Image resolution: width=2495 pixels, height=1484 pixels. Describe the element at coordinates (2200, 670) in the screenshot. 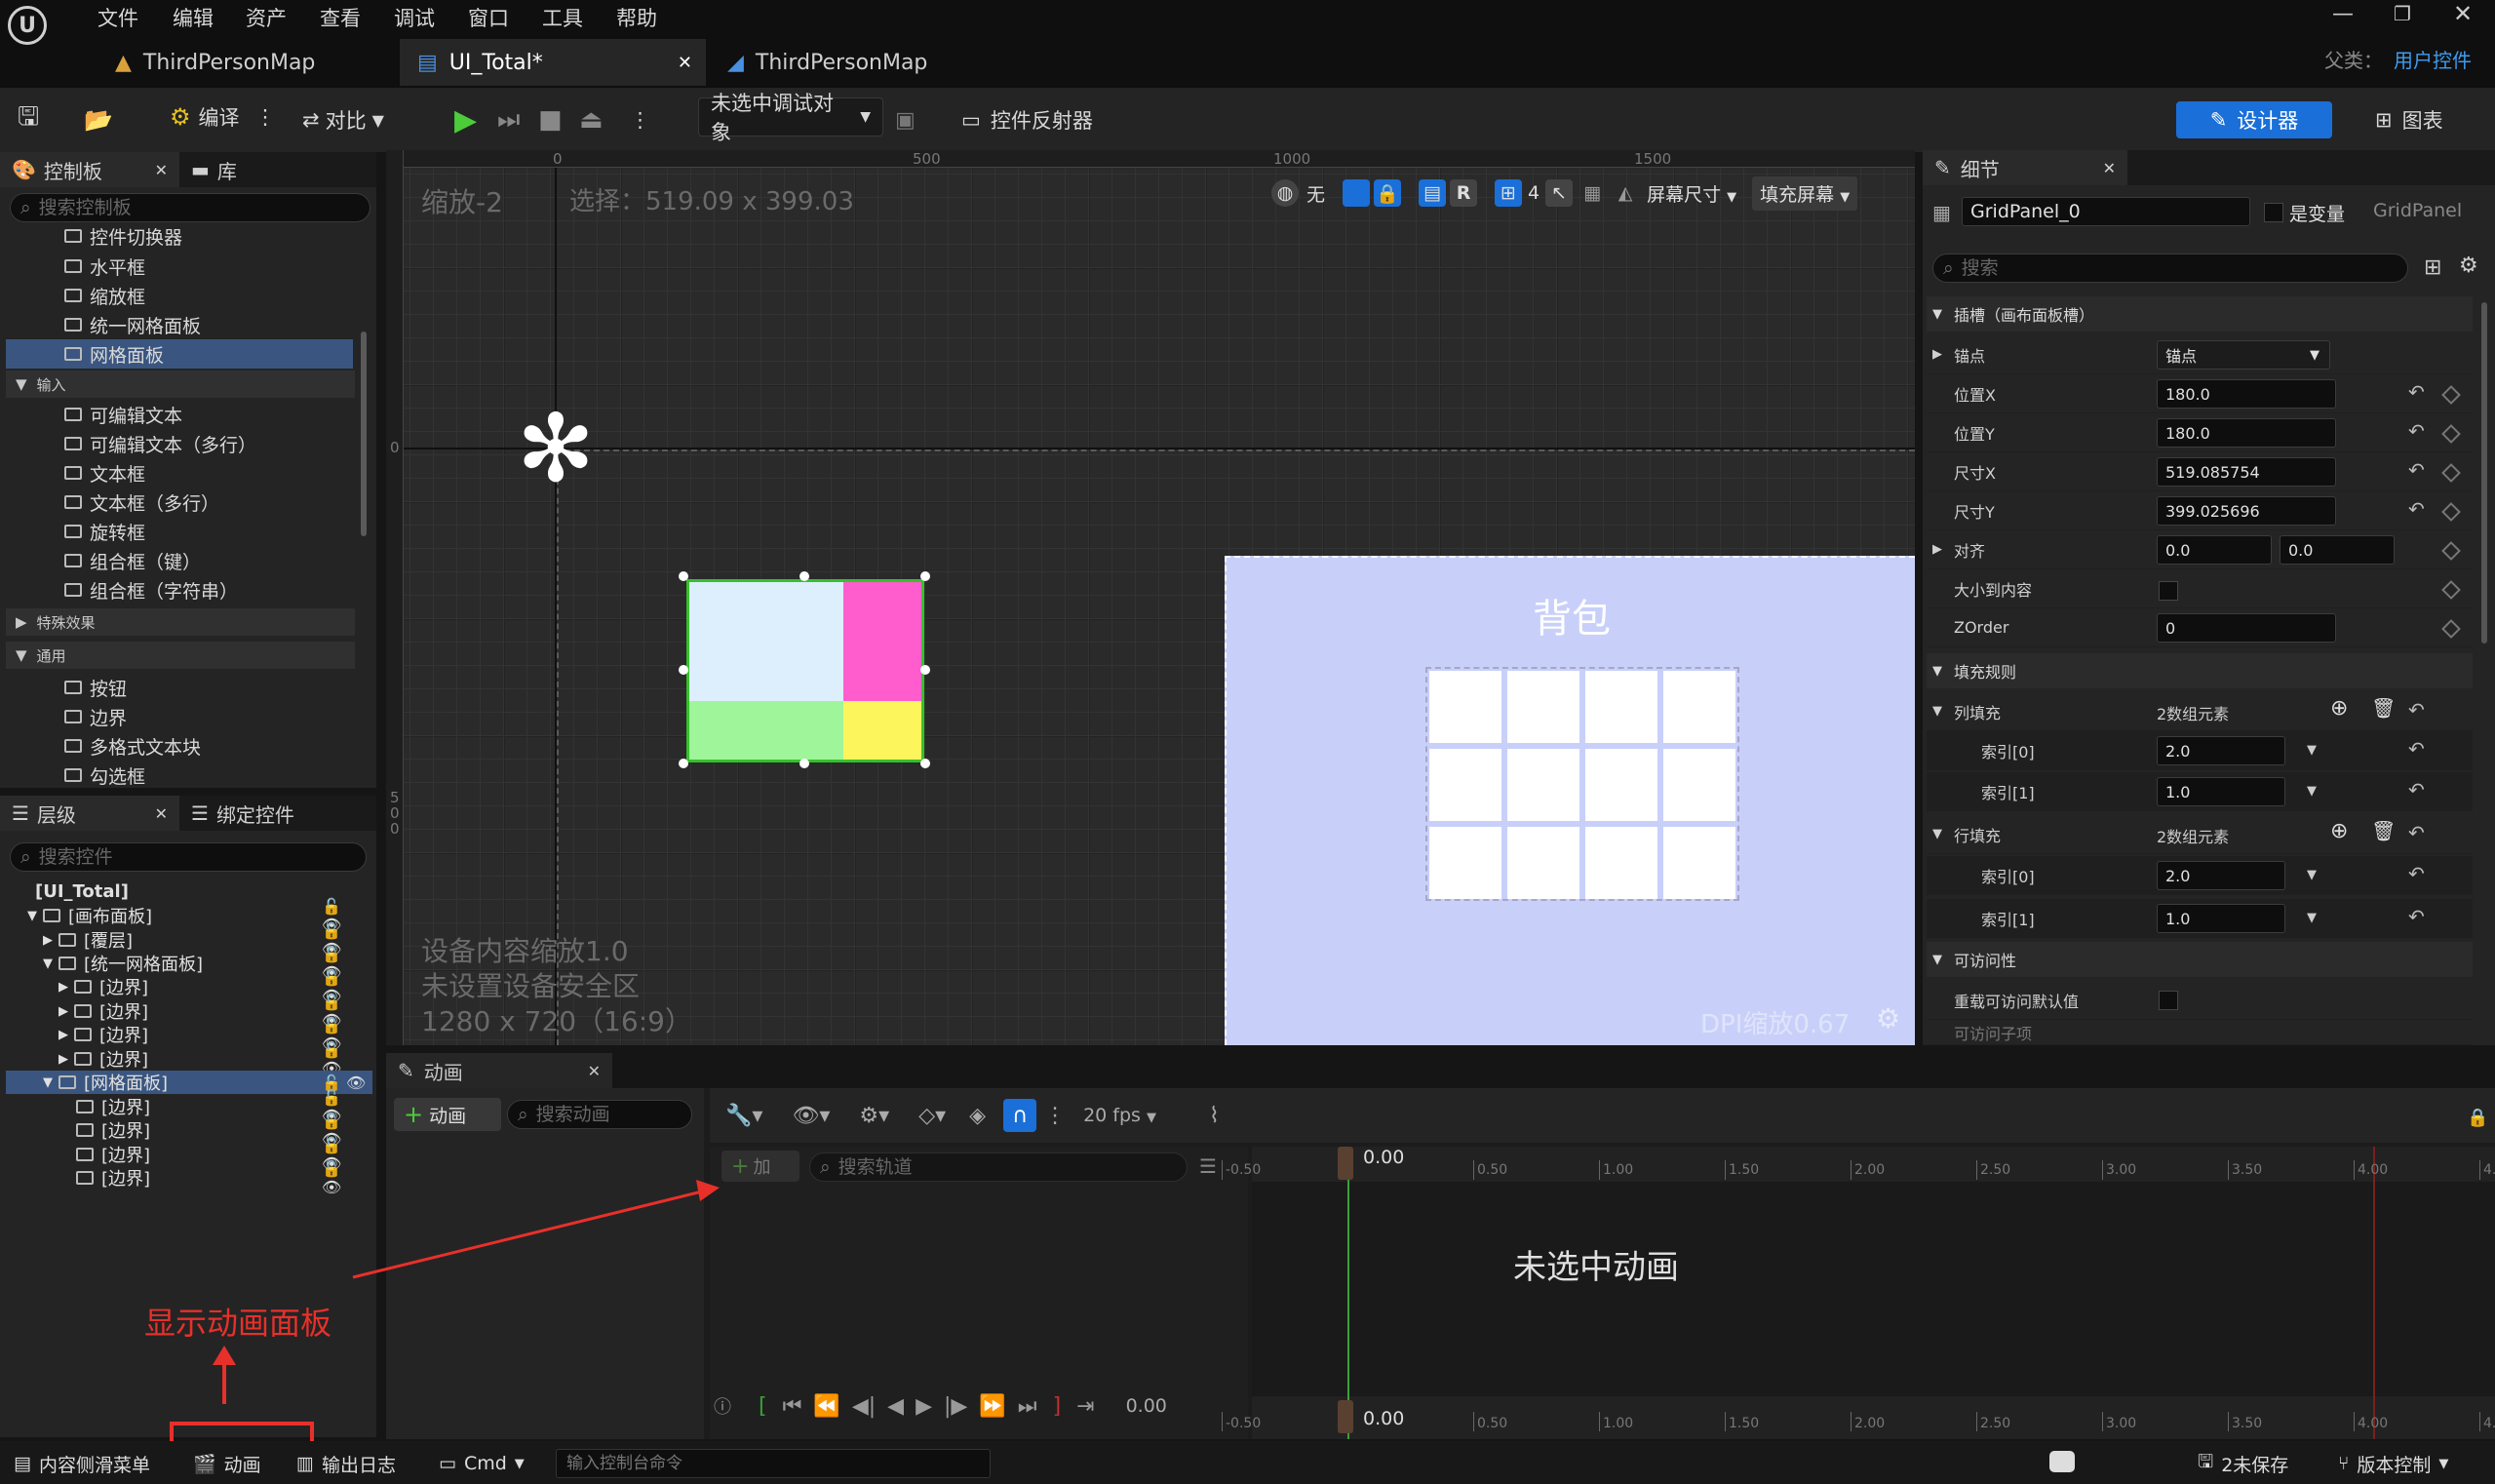

I see `section-fill-rules: ▼ 填充规则` at that location.